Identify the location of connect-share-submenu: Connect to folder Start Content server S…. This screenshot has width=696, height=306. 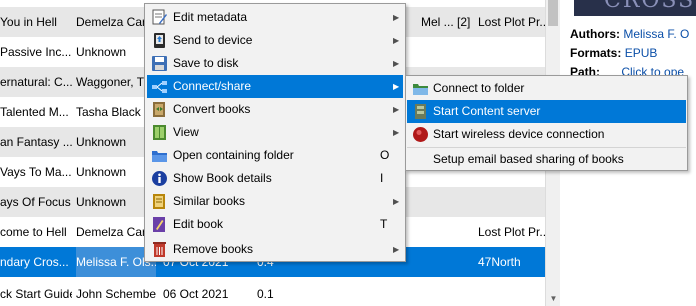
(546, 123).